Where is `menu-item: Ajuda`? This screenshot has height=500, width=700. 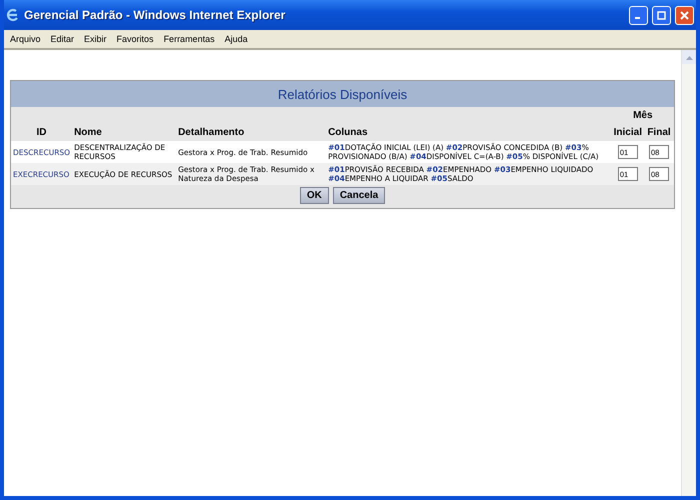
menu-item: Ajuda is located at coordinates (236, 39).